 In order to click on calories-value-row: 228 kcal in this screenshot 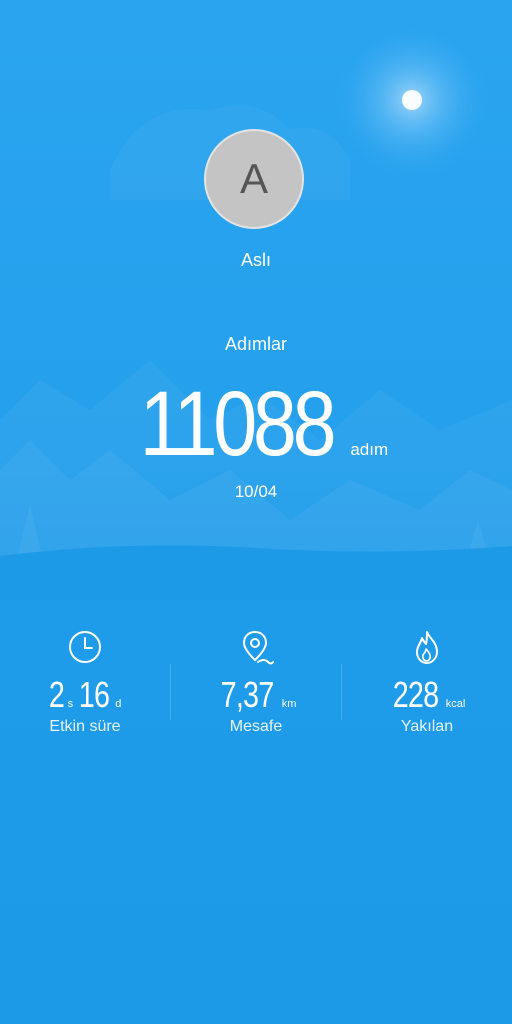, I will do `click(427, 694)`.